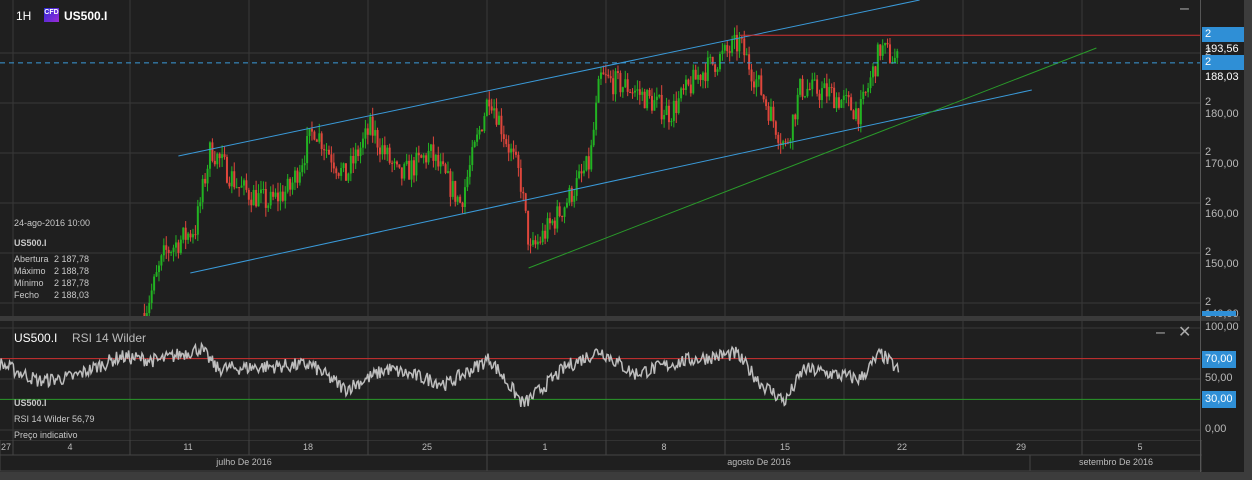 The width and height of the screenshot is (1252, 480). I want to click on month-label: agosto De 2016, so click(759, 462).